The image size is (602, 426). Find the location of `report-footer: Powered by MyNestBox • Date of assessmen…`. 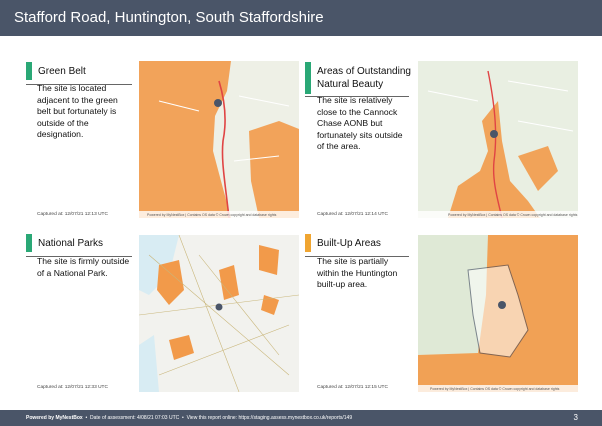

report-footer: Powered by MyNestBox • Date of assessmen… is located at coordinates (301, 418).